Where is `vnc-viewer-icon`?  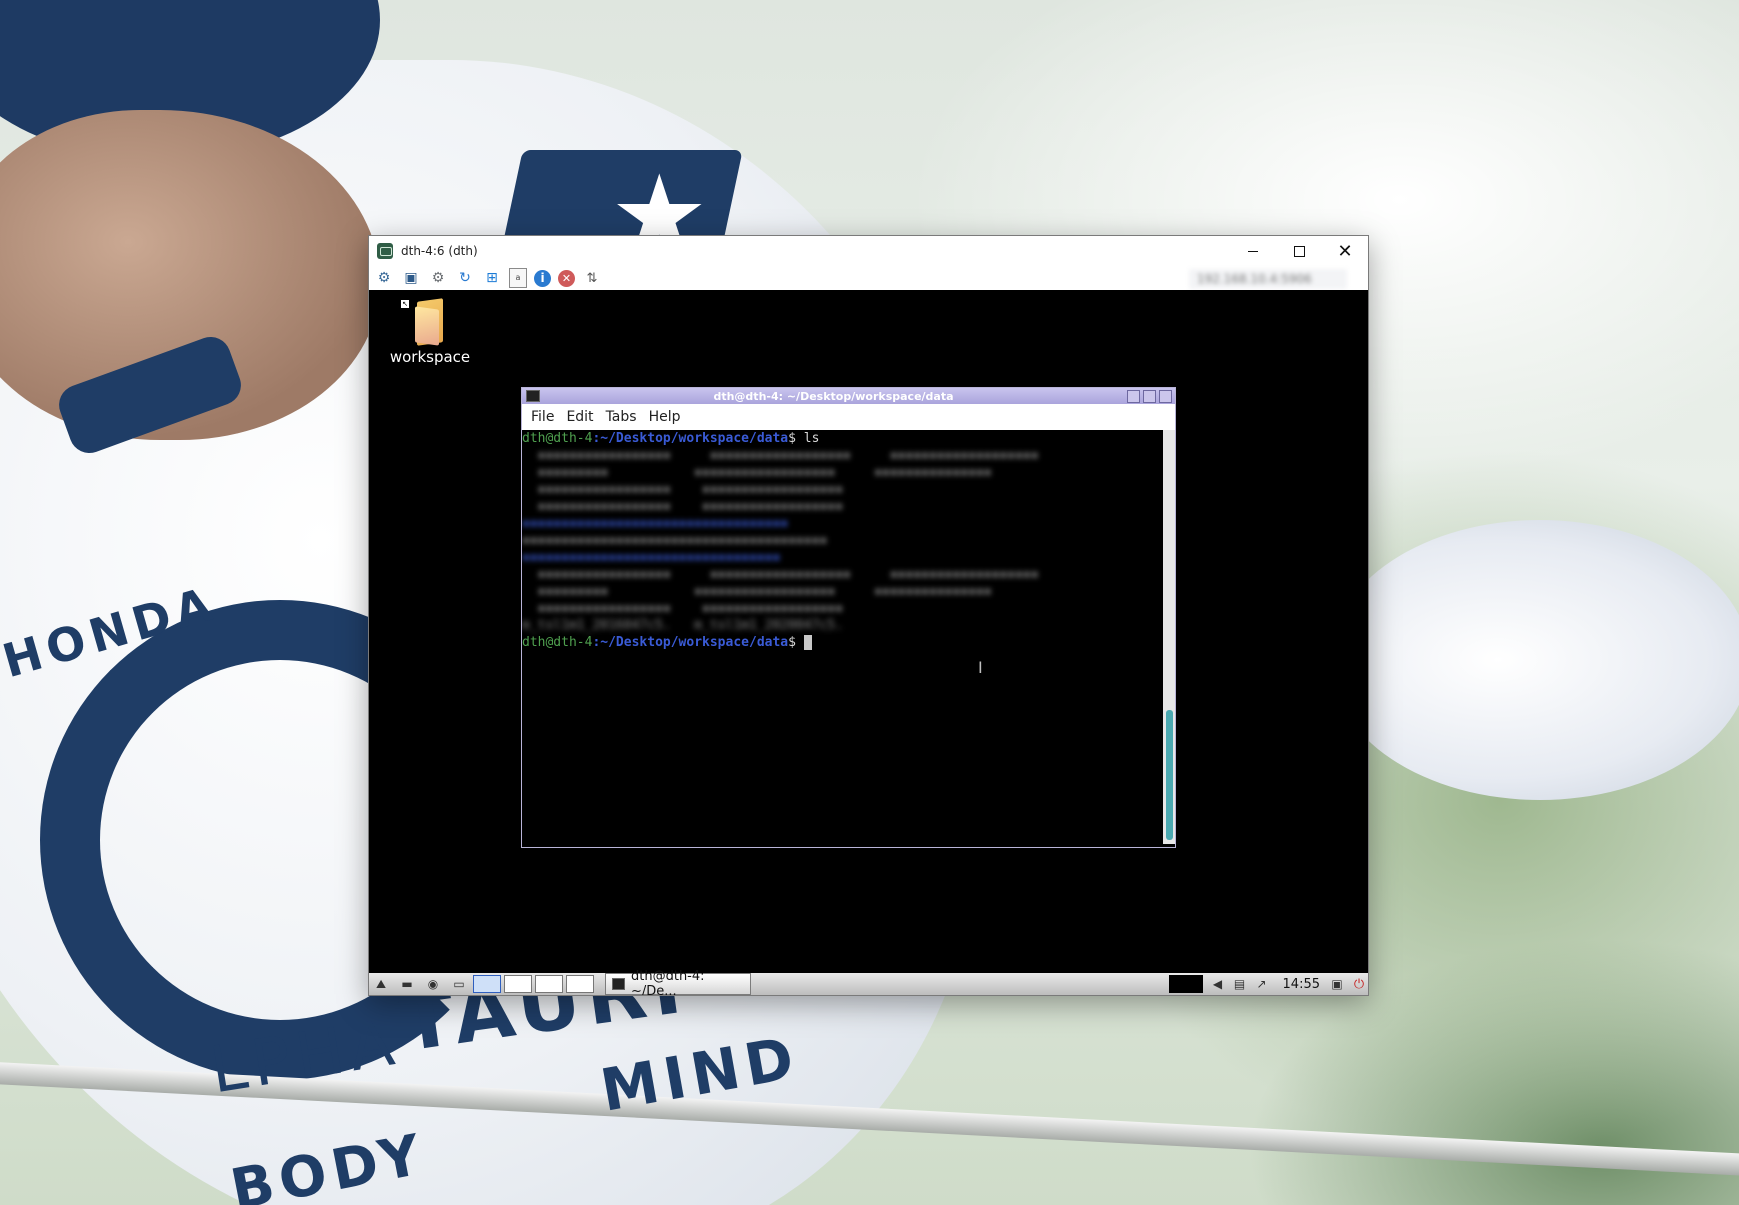
vnc-viewer-icon is located at coordinates (385, 251).